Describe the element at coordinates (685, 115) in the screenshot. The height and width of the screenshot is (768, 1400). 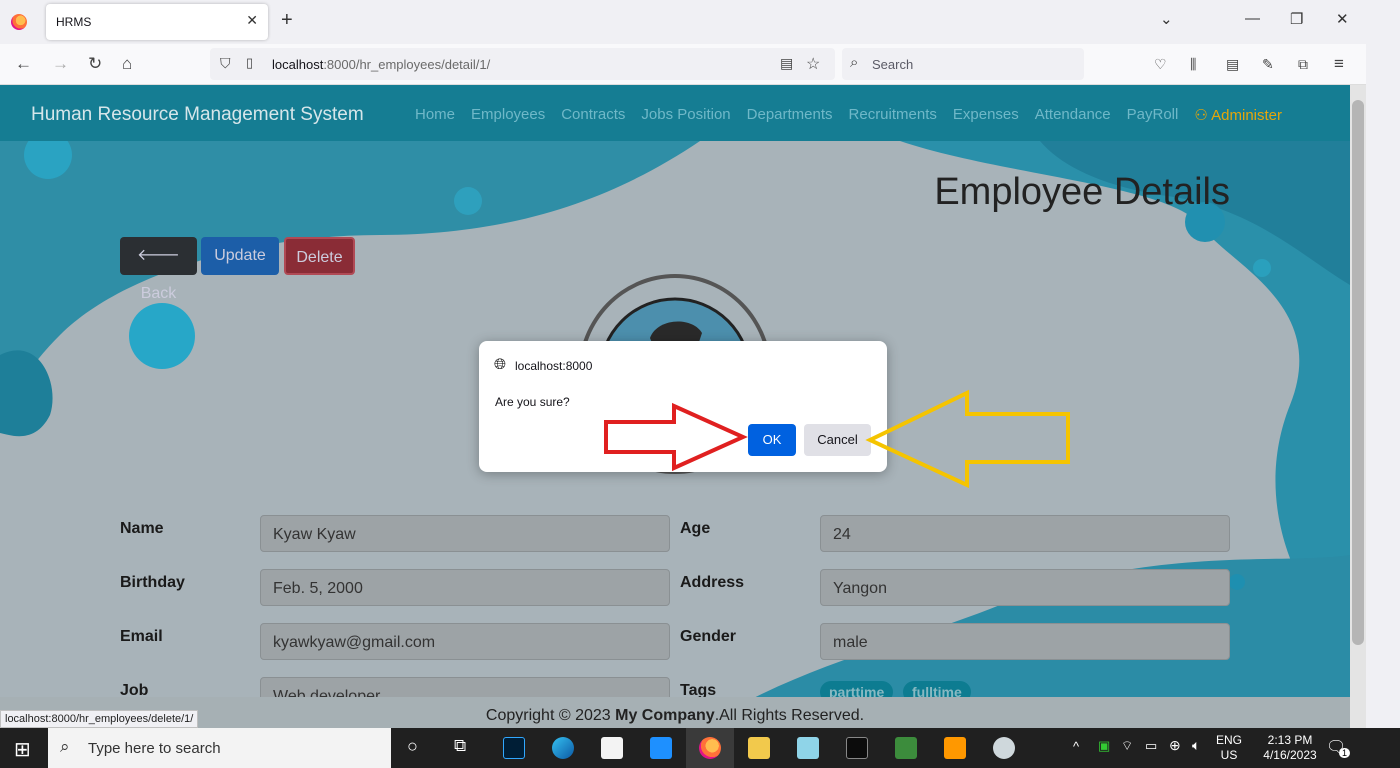
I see `menu-jobs-position: Jobs Position` at that location.